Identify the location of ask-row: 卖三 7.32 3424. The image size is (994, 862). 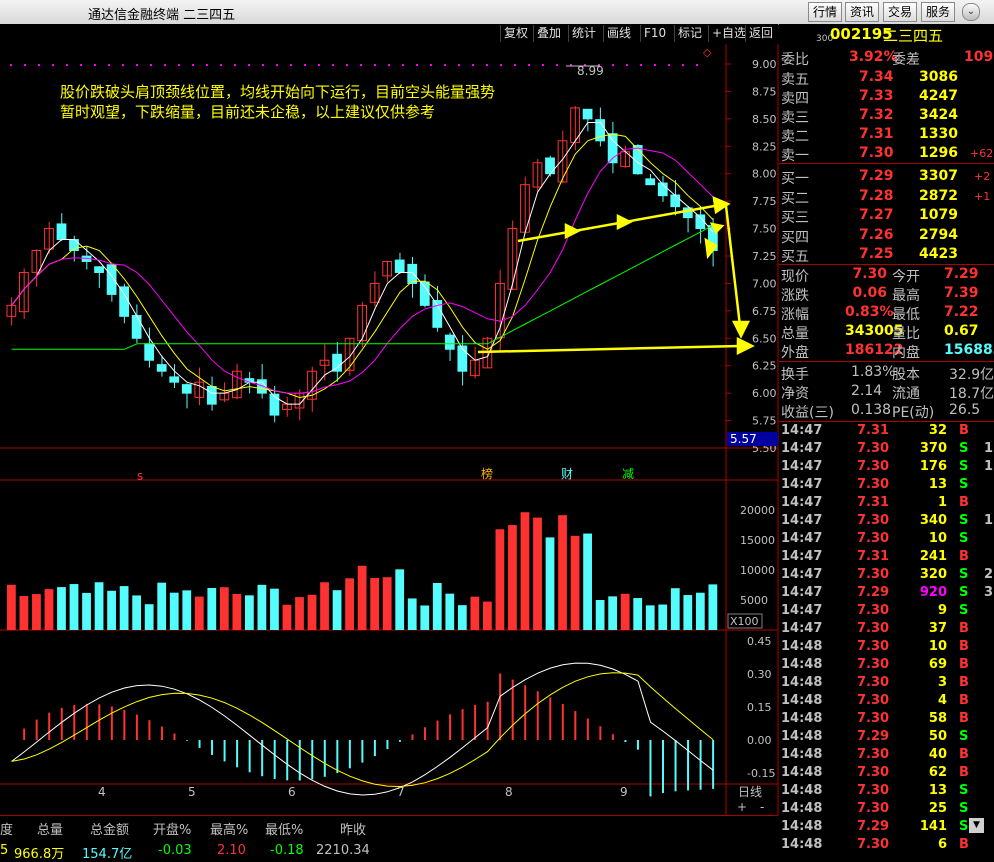
(886, 116).